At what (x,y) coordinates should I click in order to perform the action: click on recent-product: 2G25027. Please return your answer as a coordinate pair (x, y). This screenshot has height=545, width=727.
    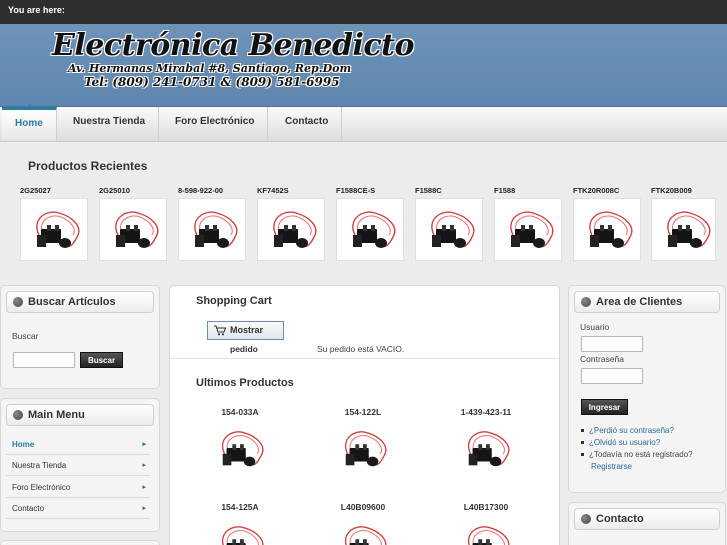
    Looking at the image, I should click on (55, 223).